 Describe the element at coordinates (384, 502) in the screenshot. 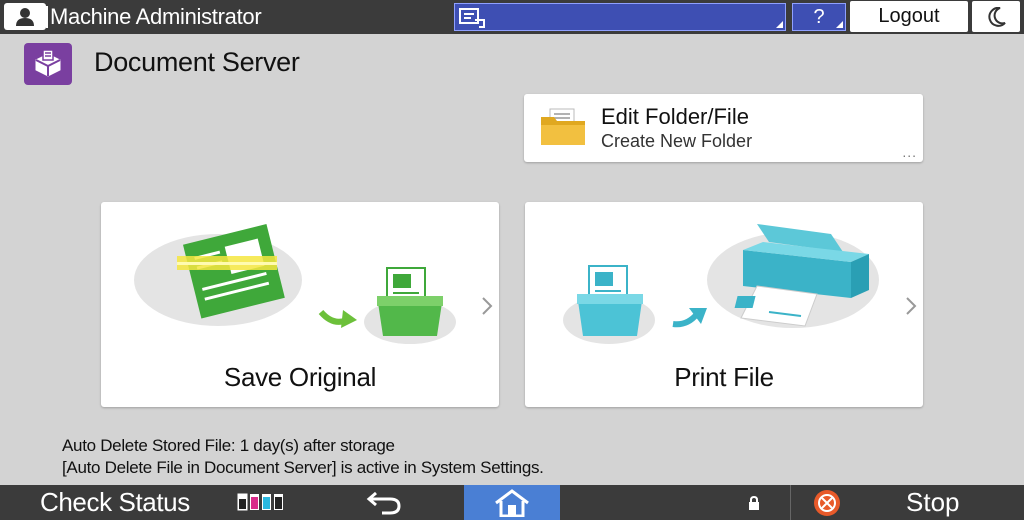

I see `back-arrow-icon` at that location.